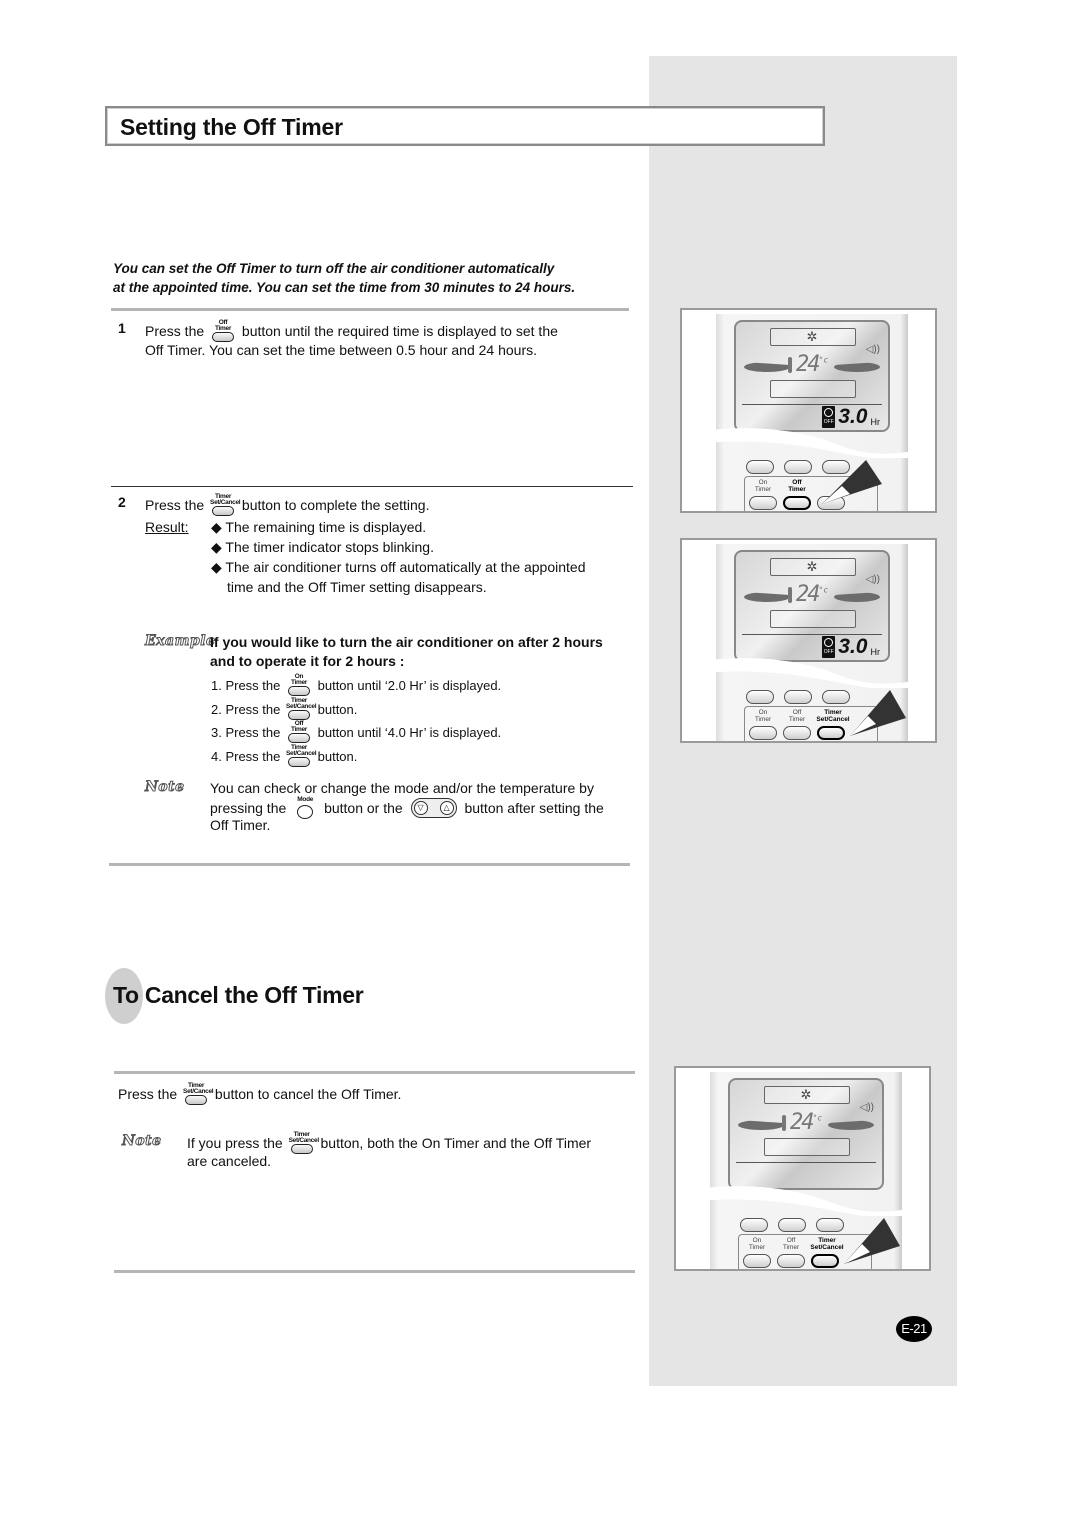  I want to click on example-step-2: 2. Press the Timer Set/Cancel button., so click(284, 708).